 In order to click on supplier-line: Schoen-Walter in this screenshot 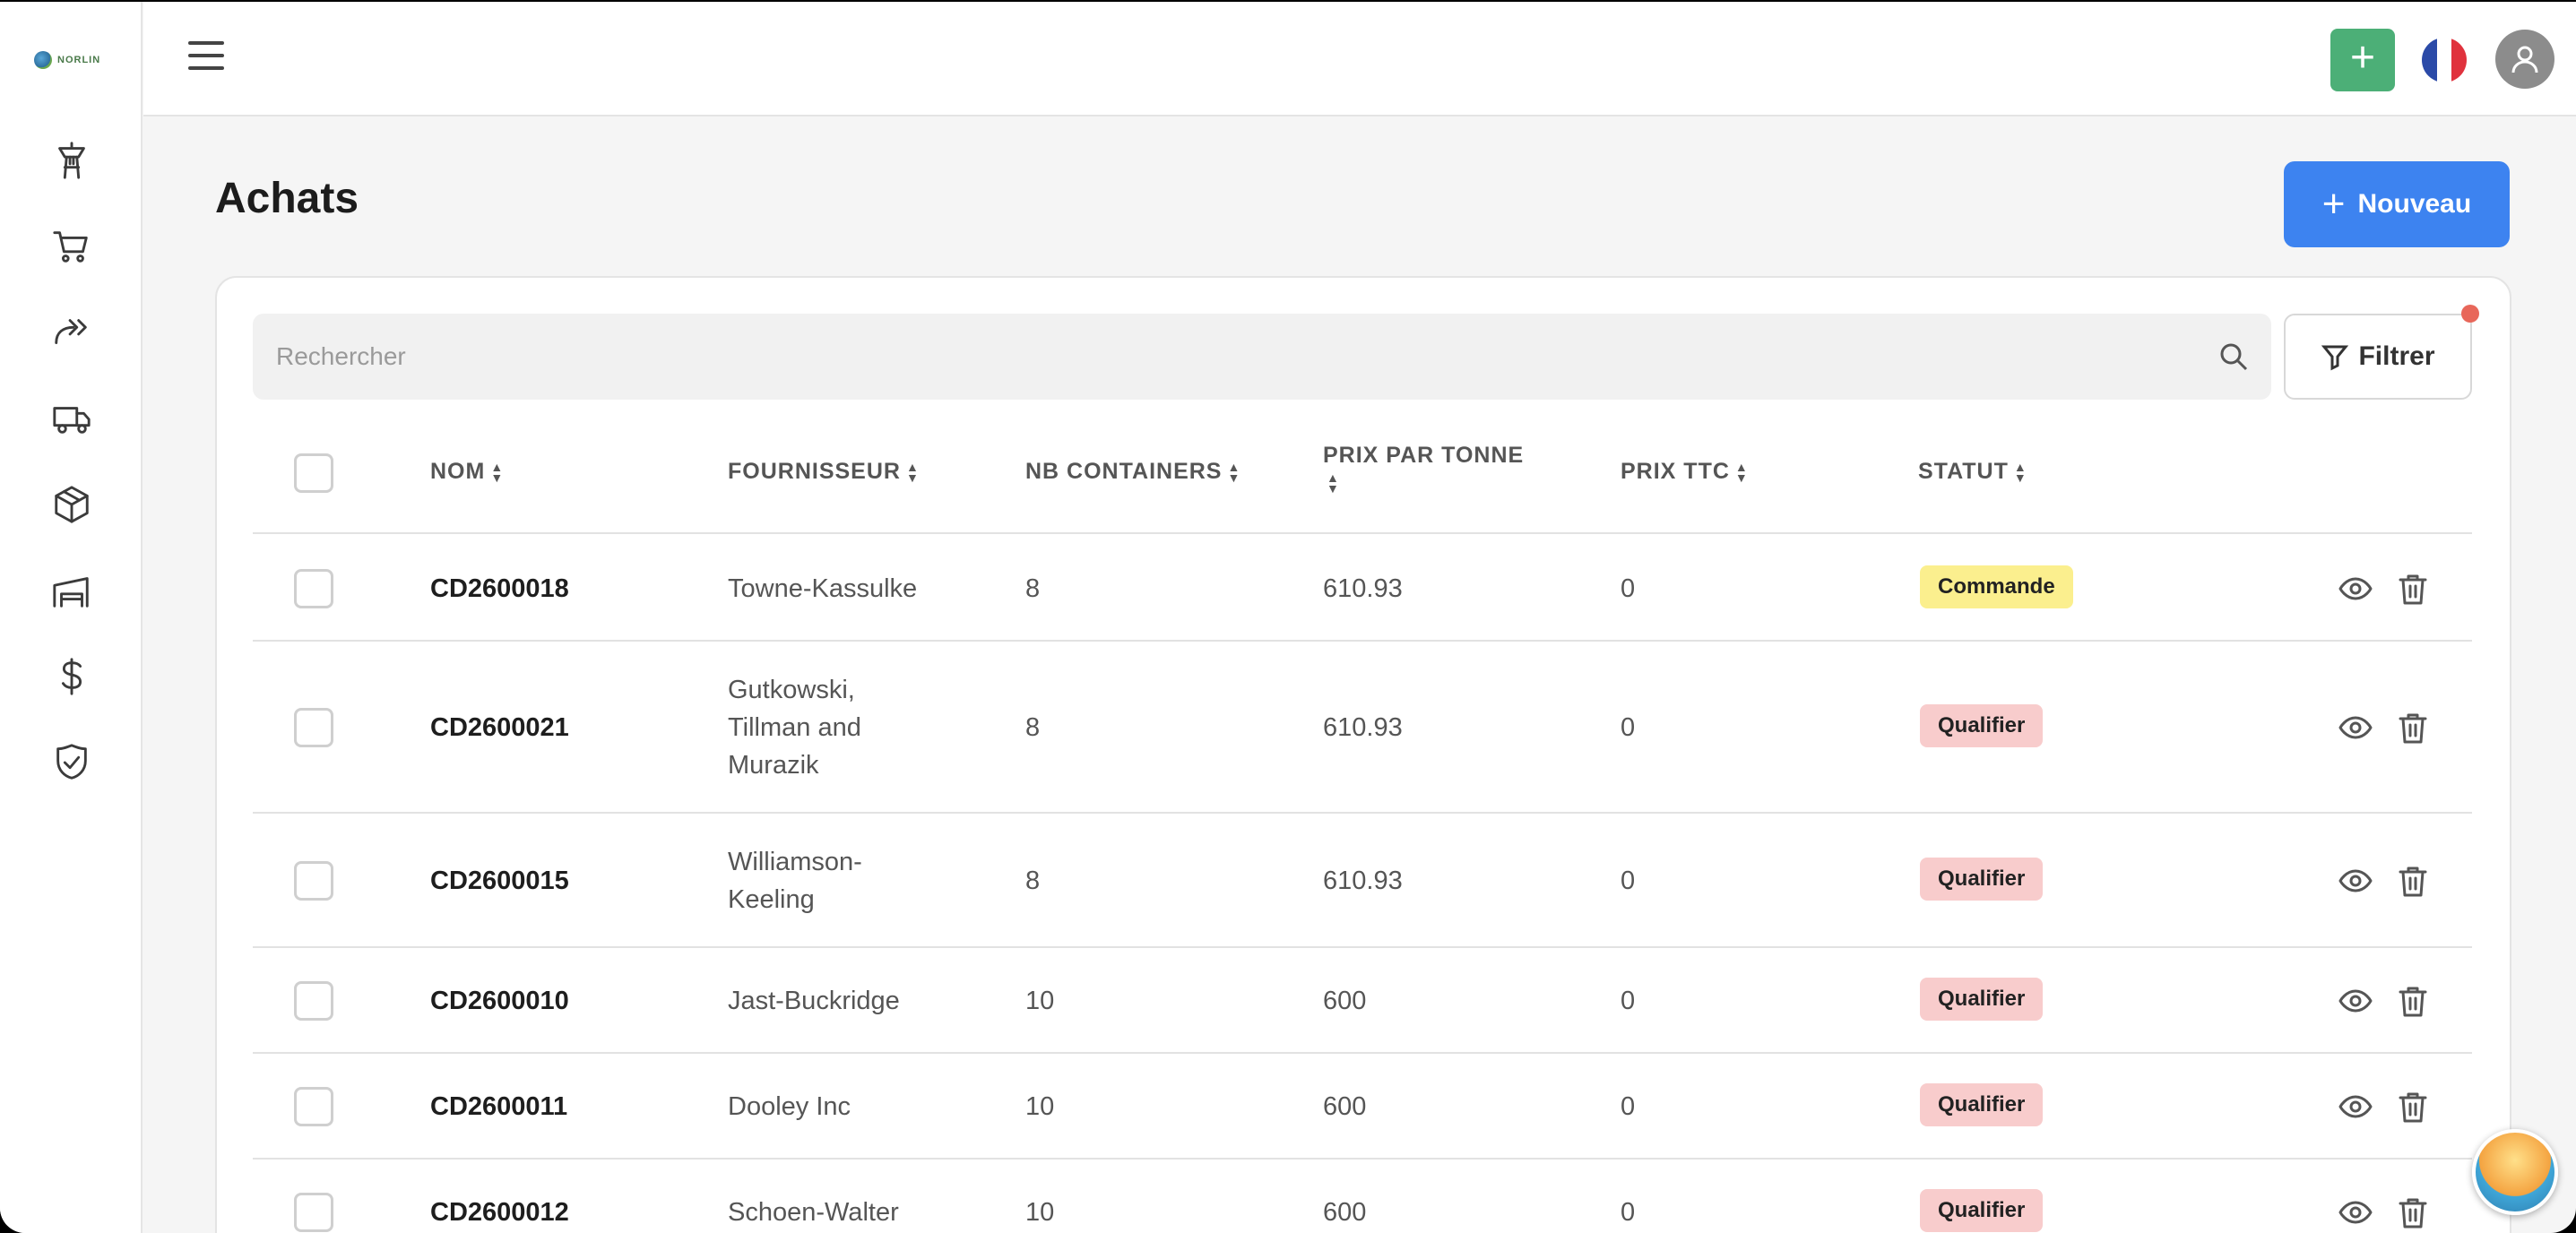, I will do `click(813, 1212)`.